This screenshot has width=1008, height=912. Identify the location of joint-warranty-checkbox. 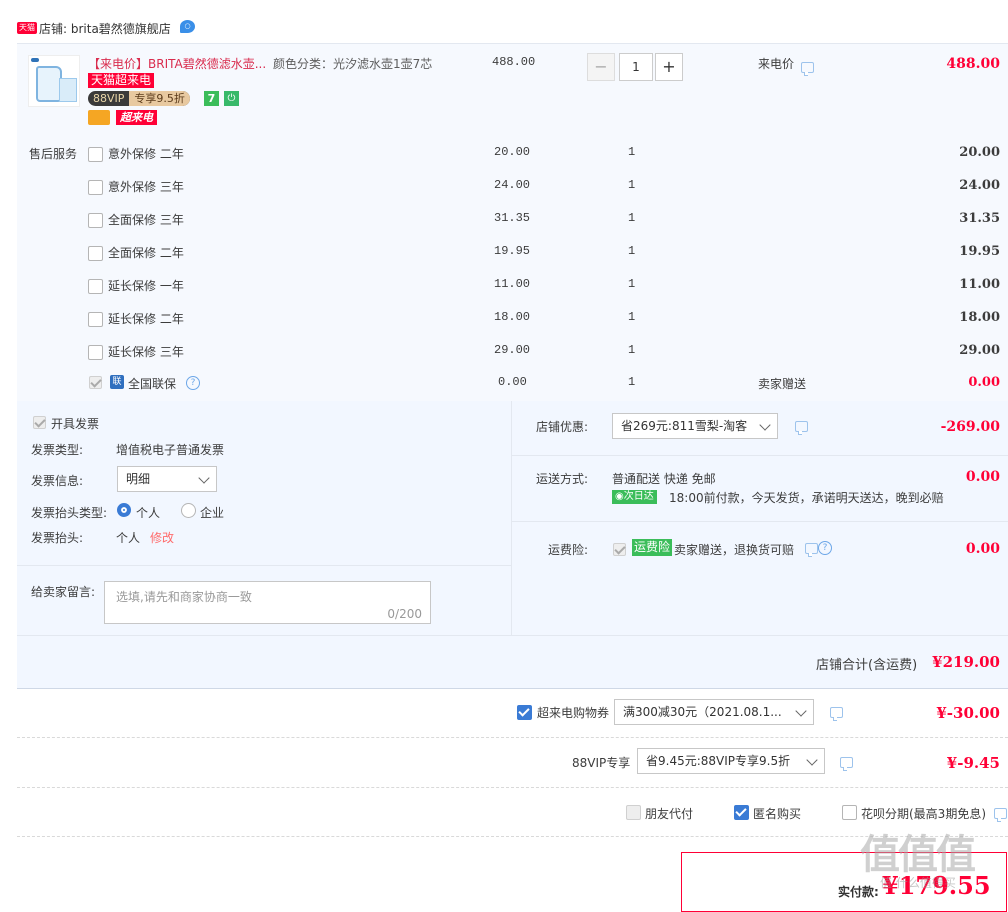
(95, 382).